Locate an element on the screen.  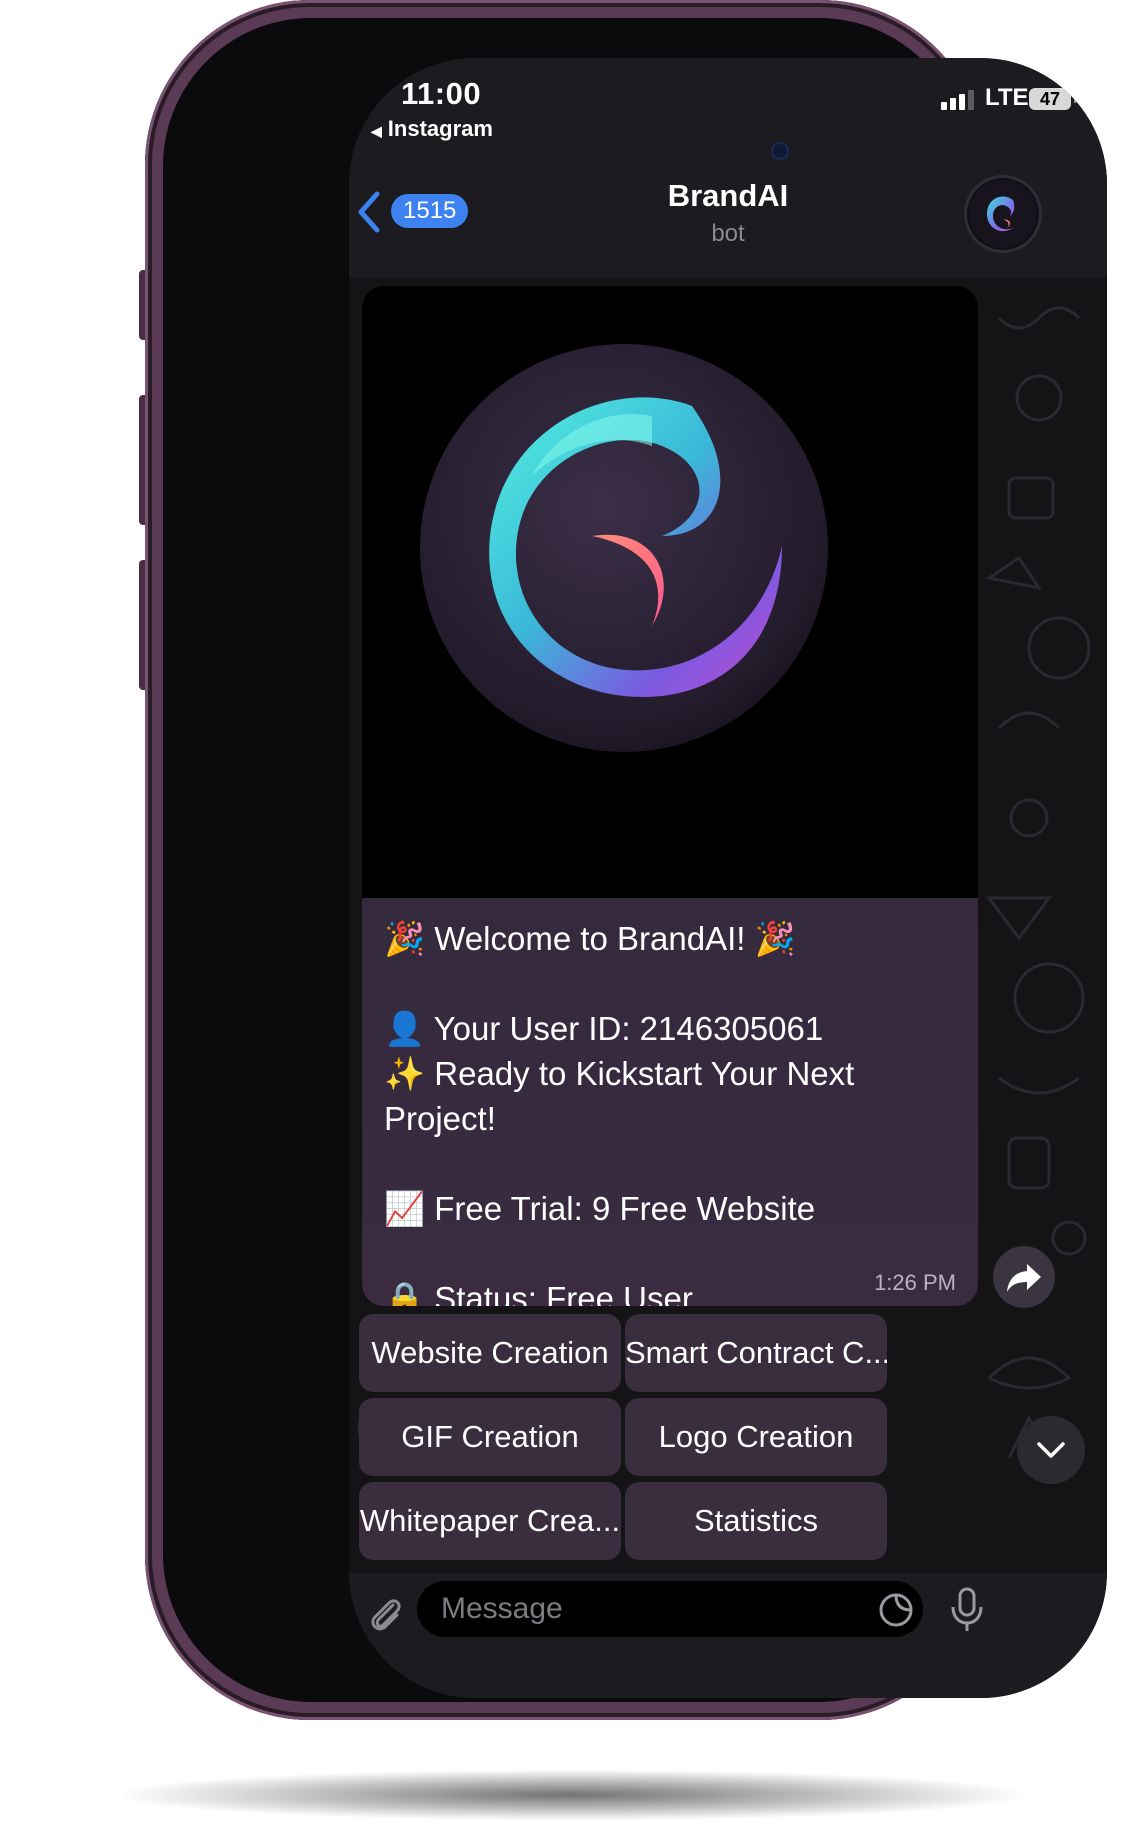
forward-button is located at coordinates (1024, 1277).